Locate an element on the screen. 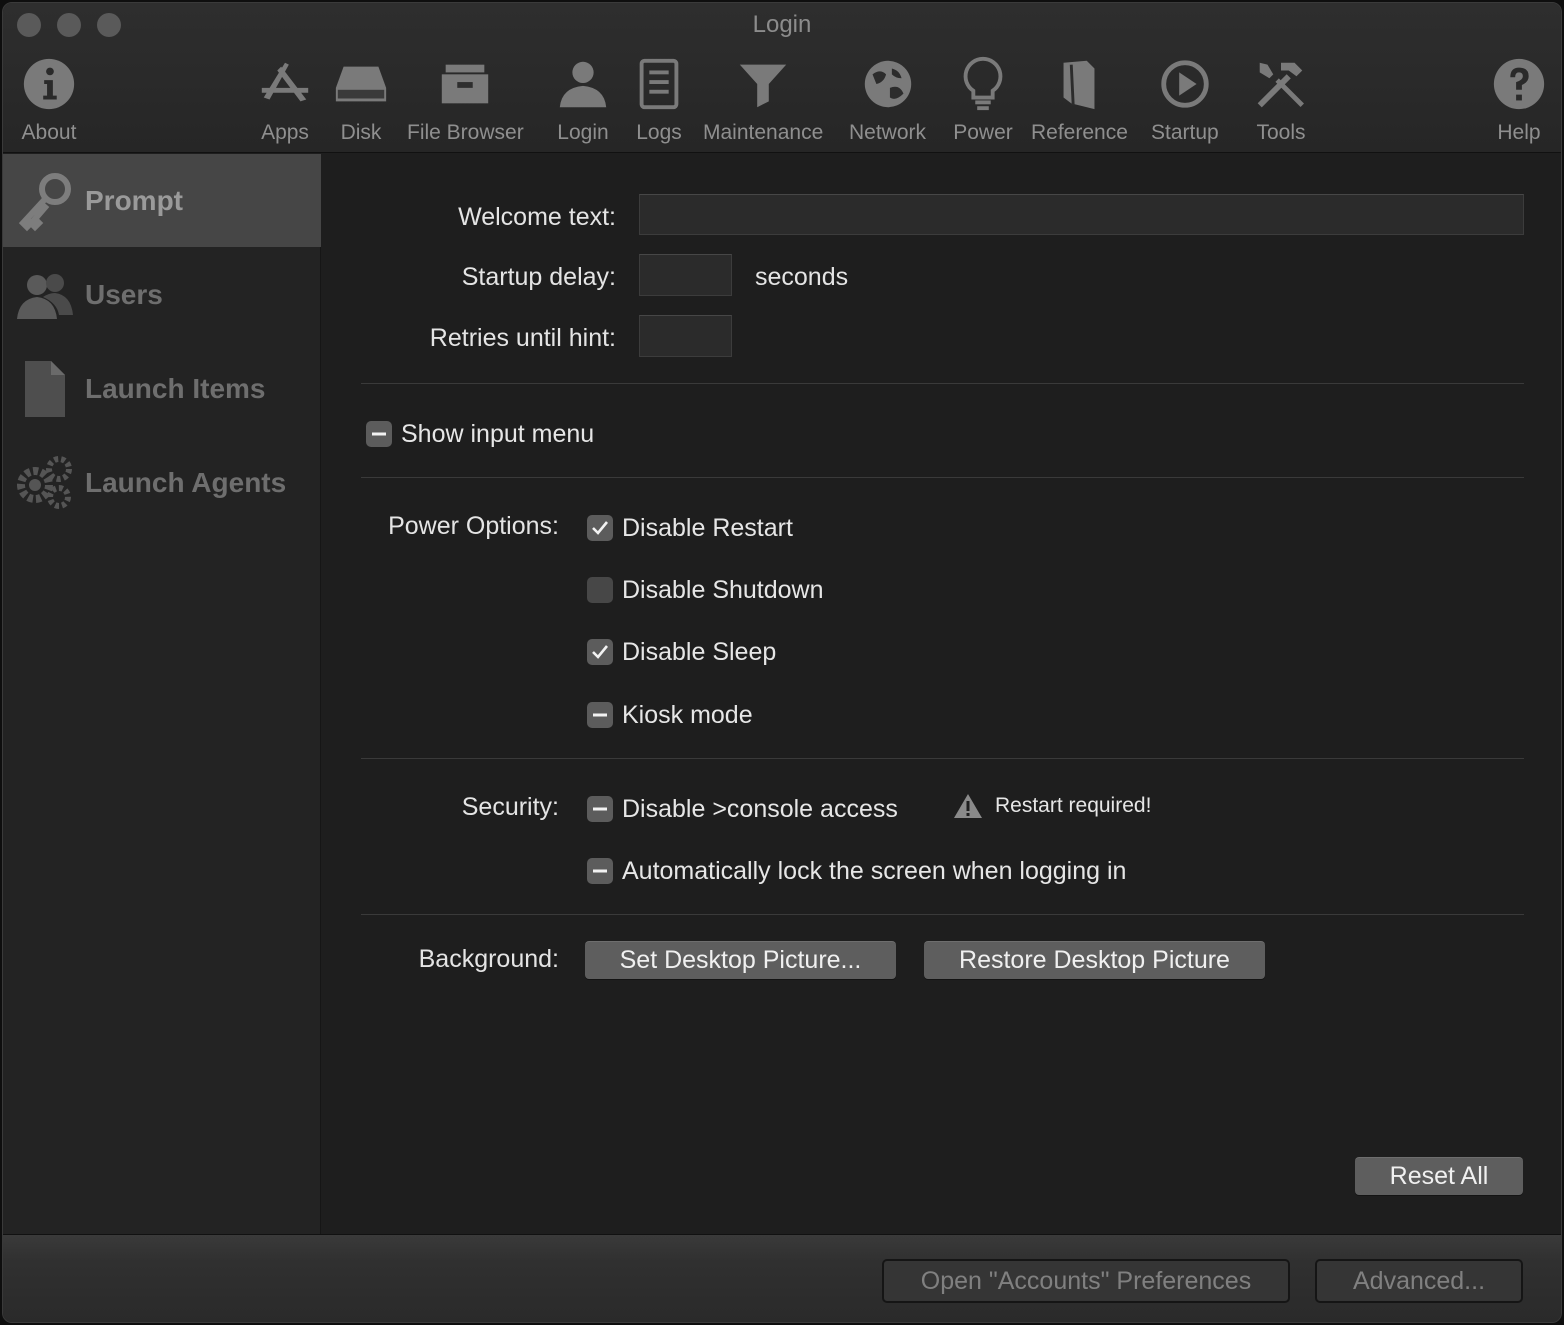  document-icon is located at coordinates (45, 389).